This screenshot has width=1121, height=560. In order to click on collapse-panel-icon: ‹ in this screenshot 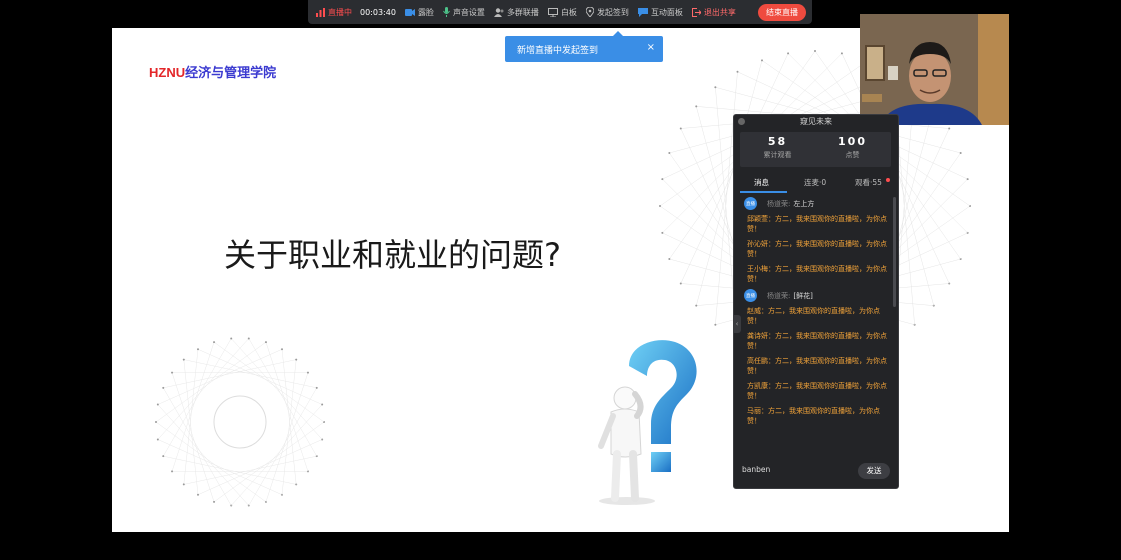, I will do `click(737, 324)`.